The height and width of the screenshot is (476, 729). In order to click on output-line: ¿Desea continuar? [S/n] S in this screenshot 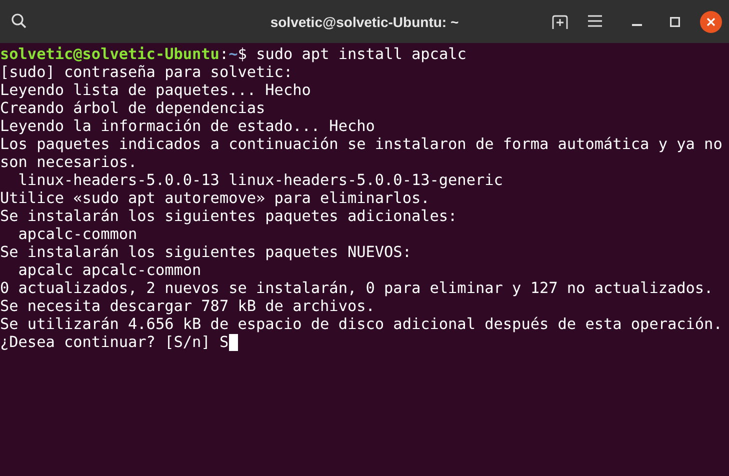, I will do `click(114, 342)`.